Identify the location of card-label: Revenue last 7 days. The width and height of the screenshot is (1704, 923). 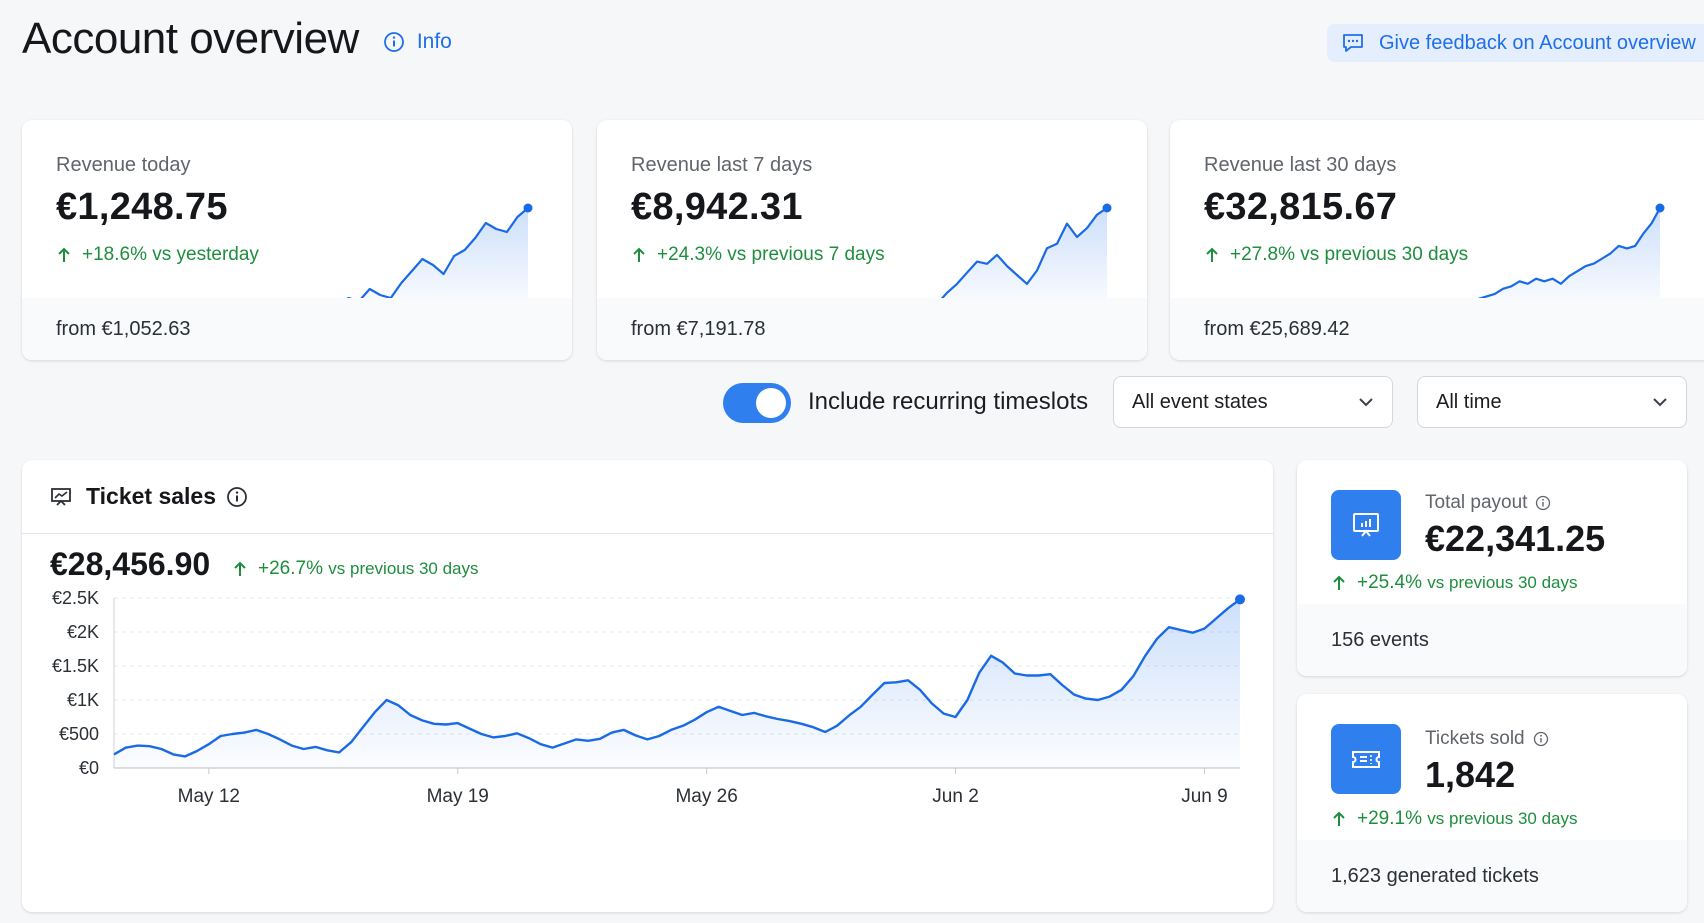
(722, 165).